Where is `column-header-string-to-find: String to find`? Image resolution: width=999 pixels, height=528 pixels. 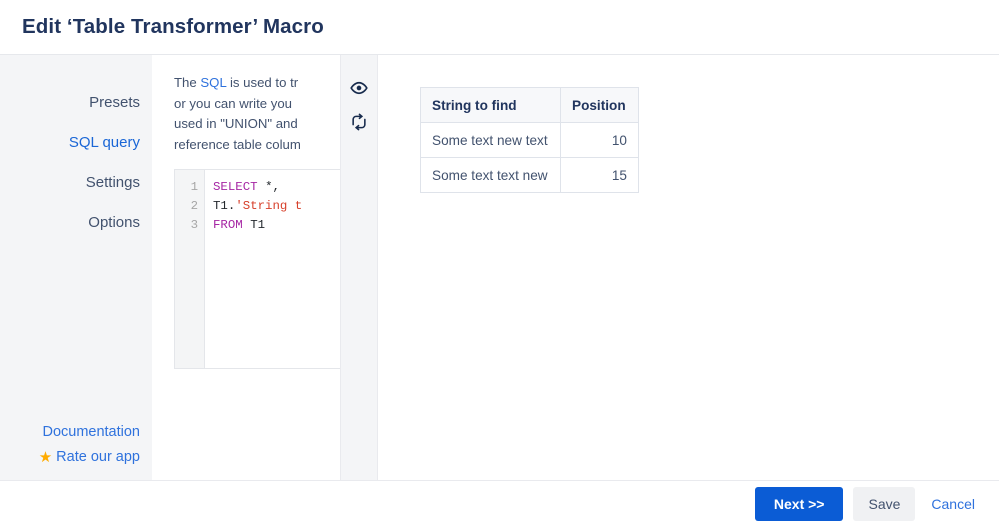 column-header-string-to-find: String to find is located at coordinates (490, 105).